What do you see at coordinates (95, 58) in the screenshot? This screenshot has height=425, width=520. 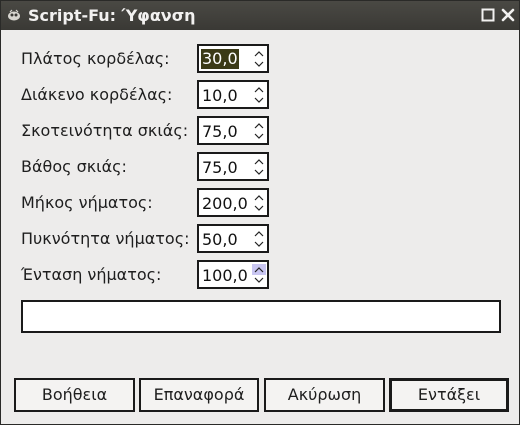 I see `ribbon-width-label: Πλάτος κορδέλας:` at bounding box center [95, 58].